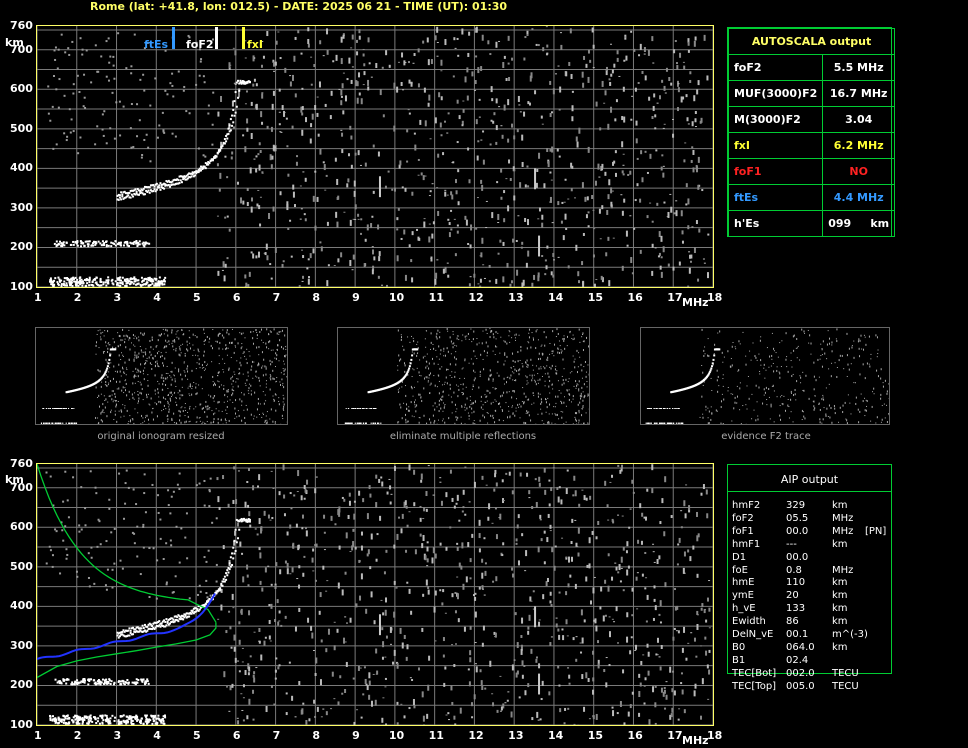 The height and width of the screenshot is (748, 968). Describe the element at coordinates (859, 197) in the screenshot. I see `autoscala-row-value: 4.4 MHz` at that location.